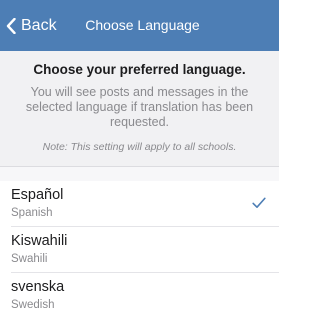  I want to click on language-row-spanish: Español Spanish, so click(139, 204).